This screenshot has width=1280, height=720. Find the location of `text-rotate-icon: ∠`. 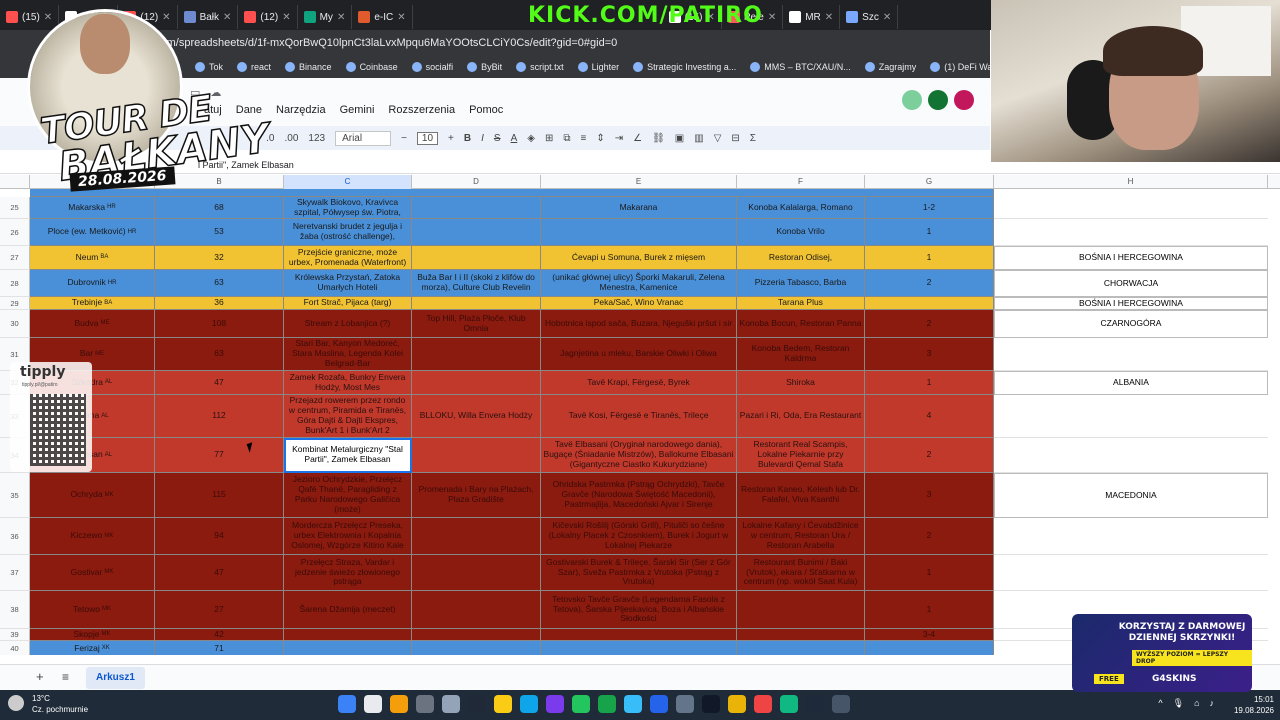

text-rotate-icon: ∠ is located at coordinates (637, 138).